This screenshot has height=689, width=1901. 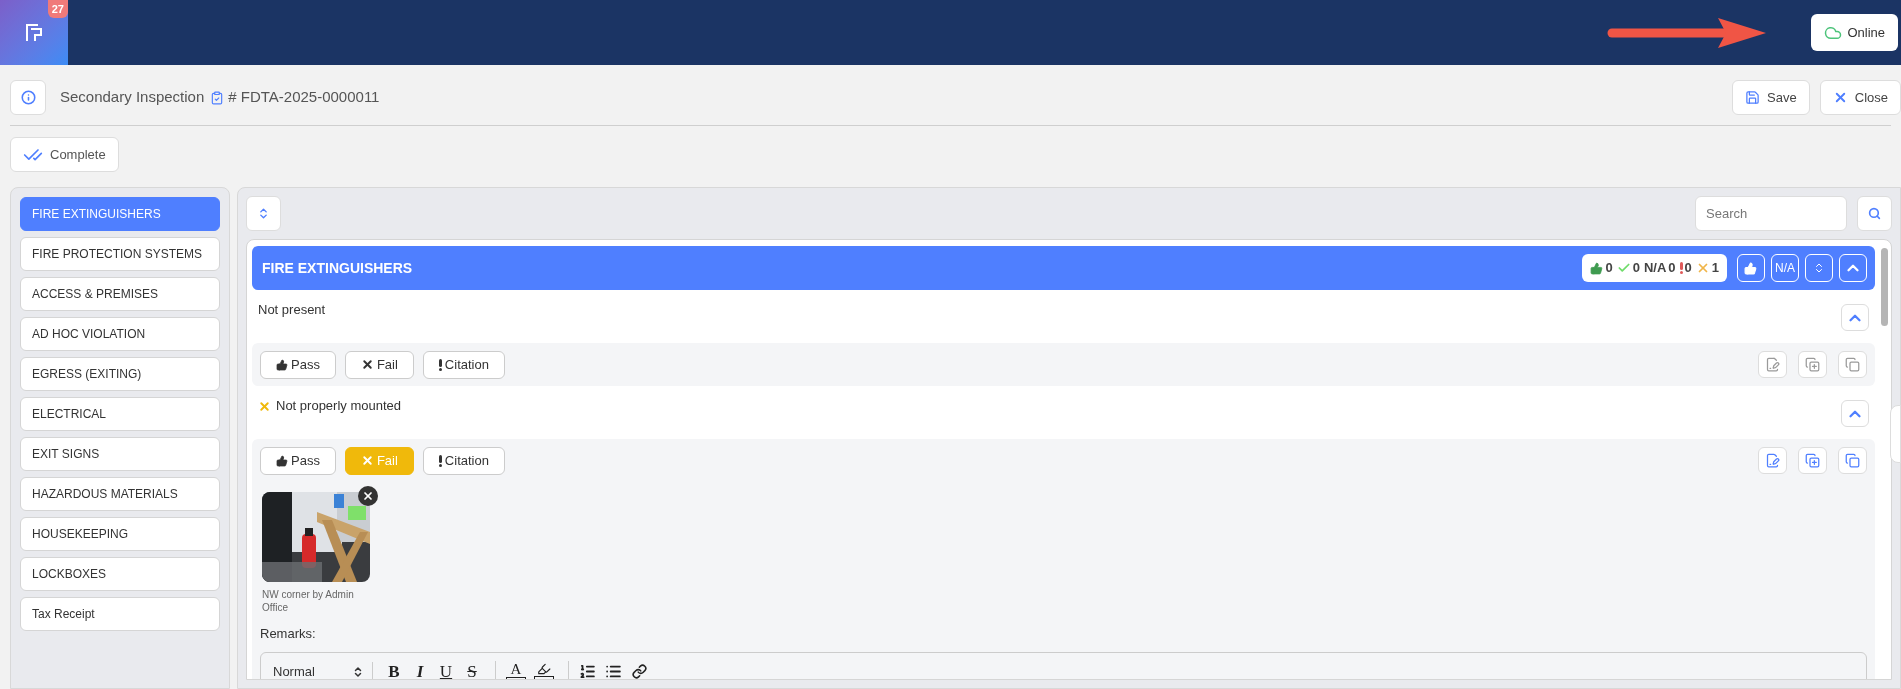 What do you see at coordinates (1715, 268) in the screenshot?
I see `count-value: 1` at bounding box center [1715, 268].